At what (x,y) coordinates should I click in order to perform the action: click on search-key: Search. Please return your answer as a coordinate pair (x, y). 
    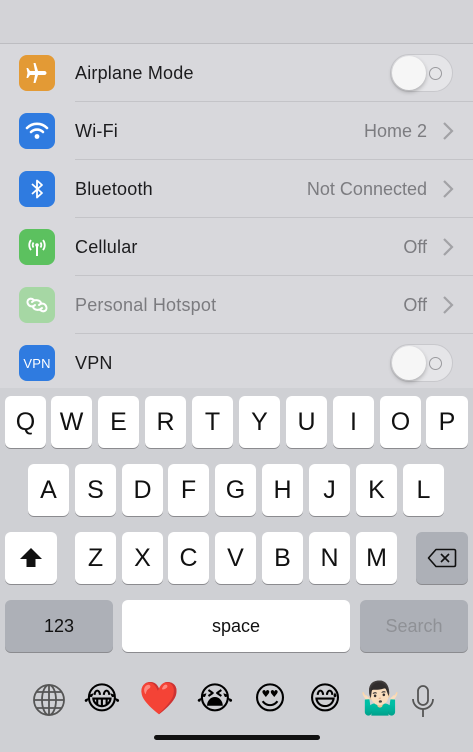
    Looking at the image, I should click on (414, 626).